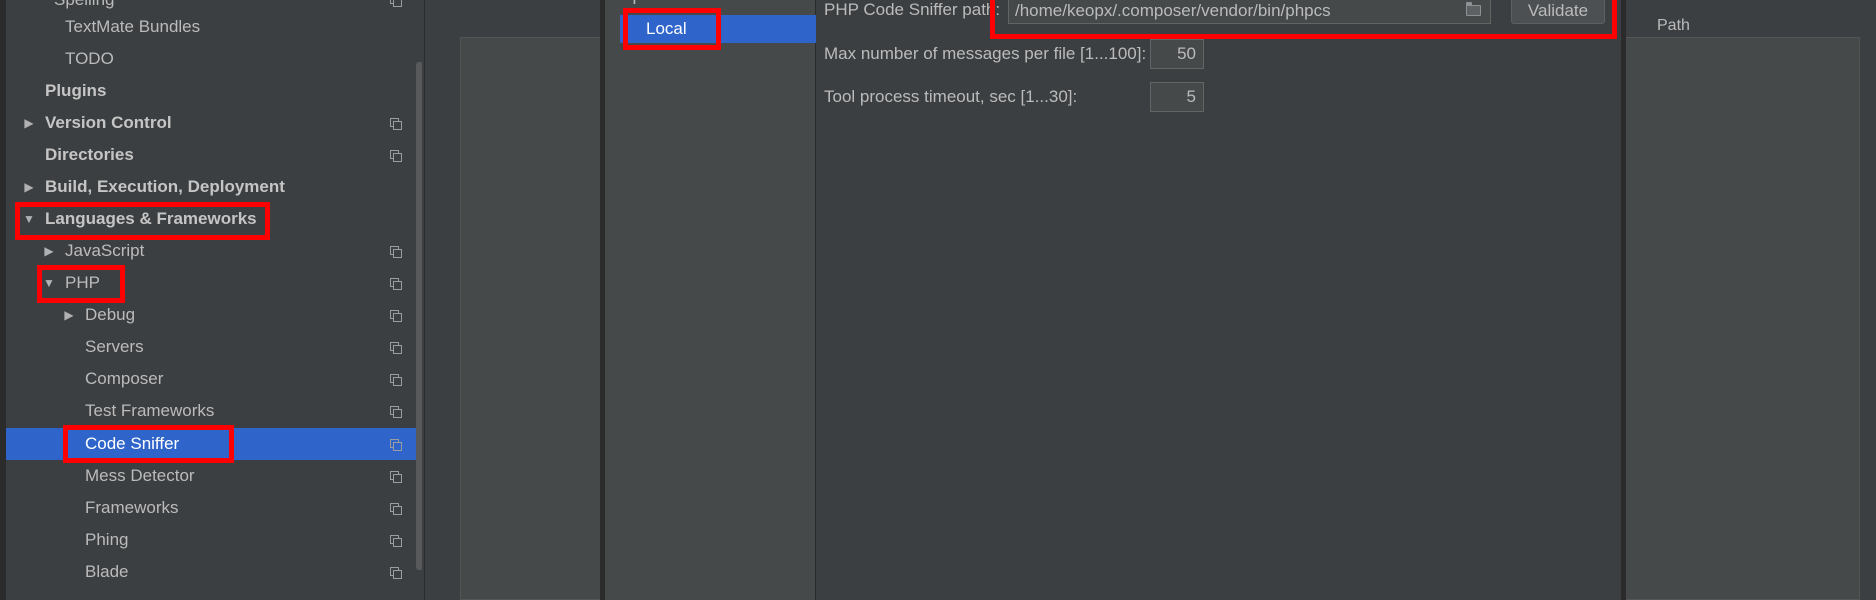  Describe the element at coordinates (84, 5) in the screenshot. I see `tree-item-label: Spelling` at that location.